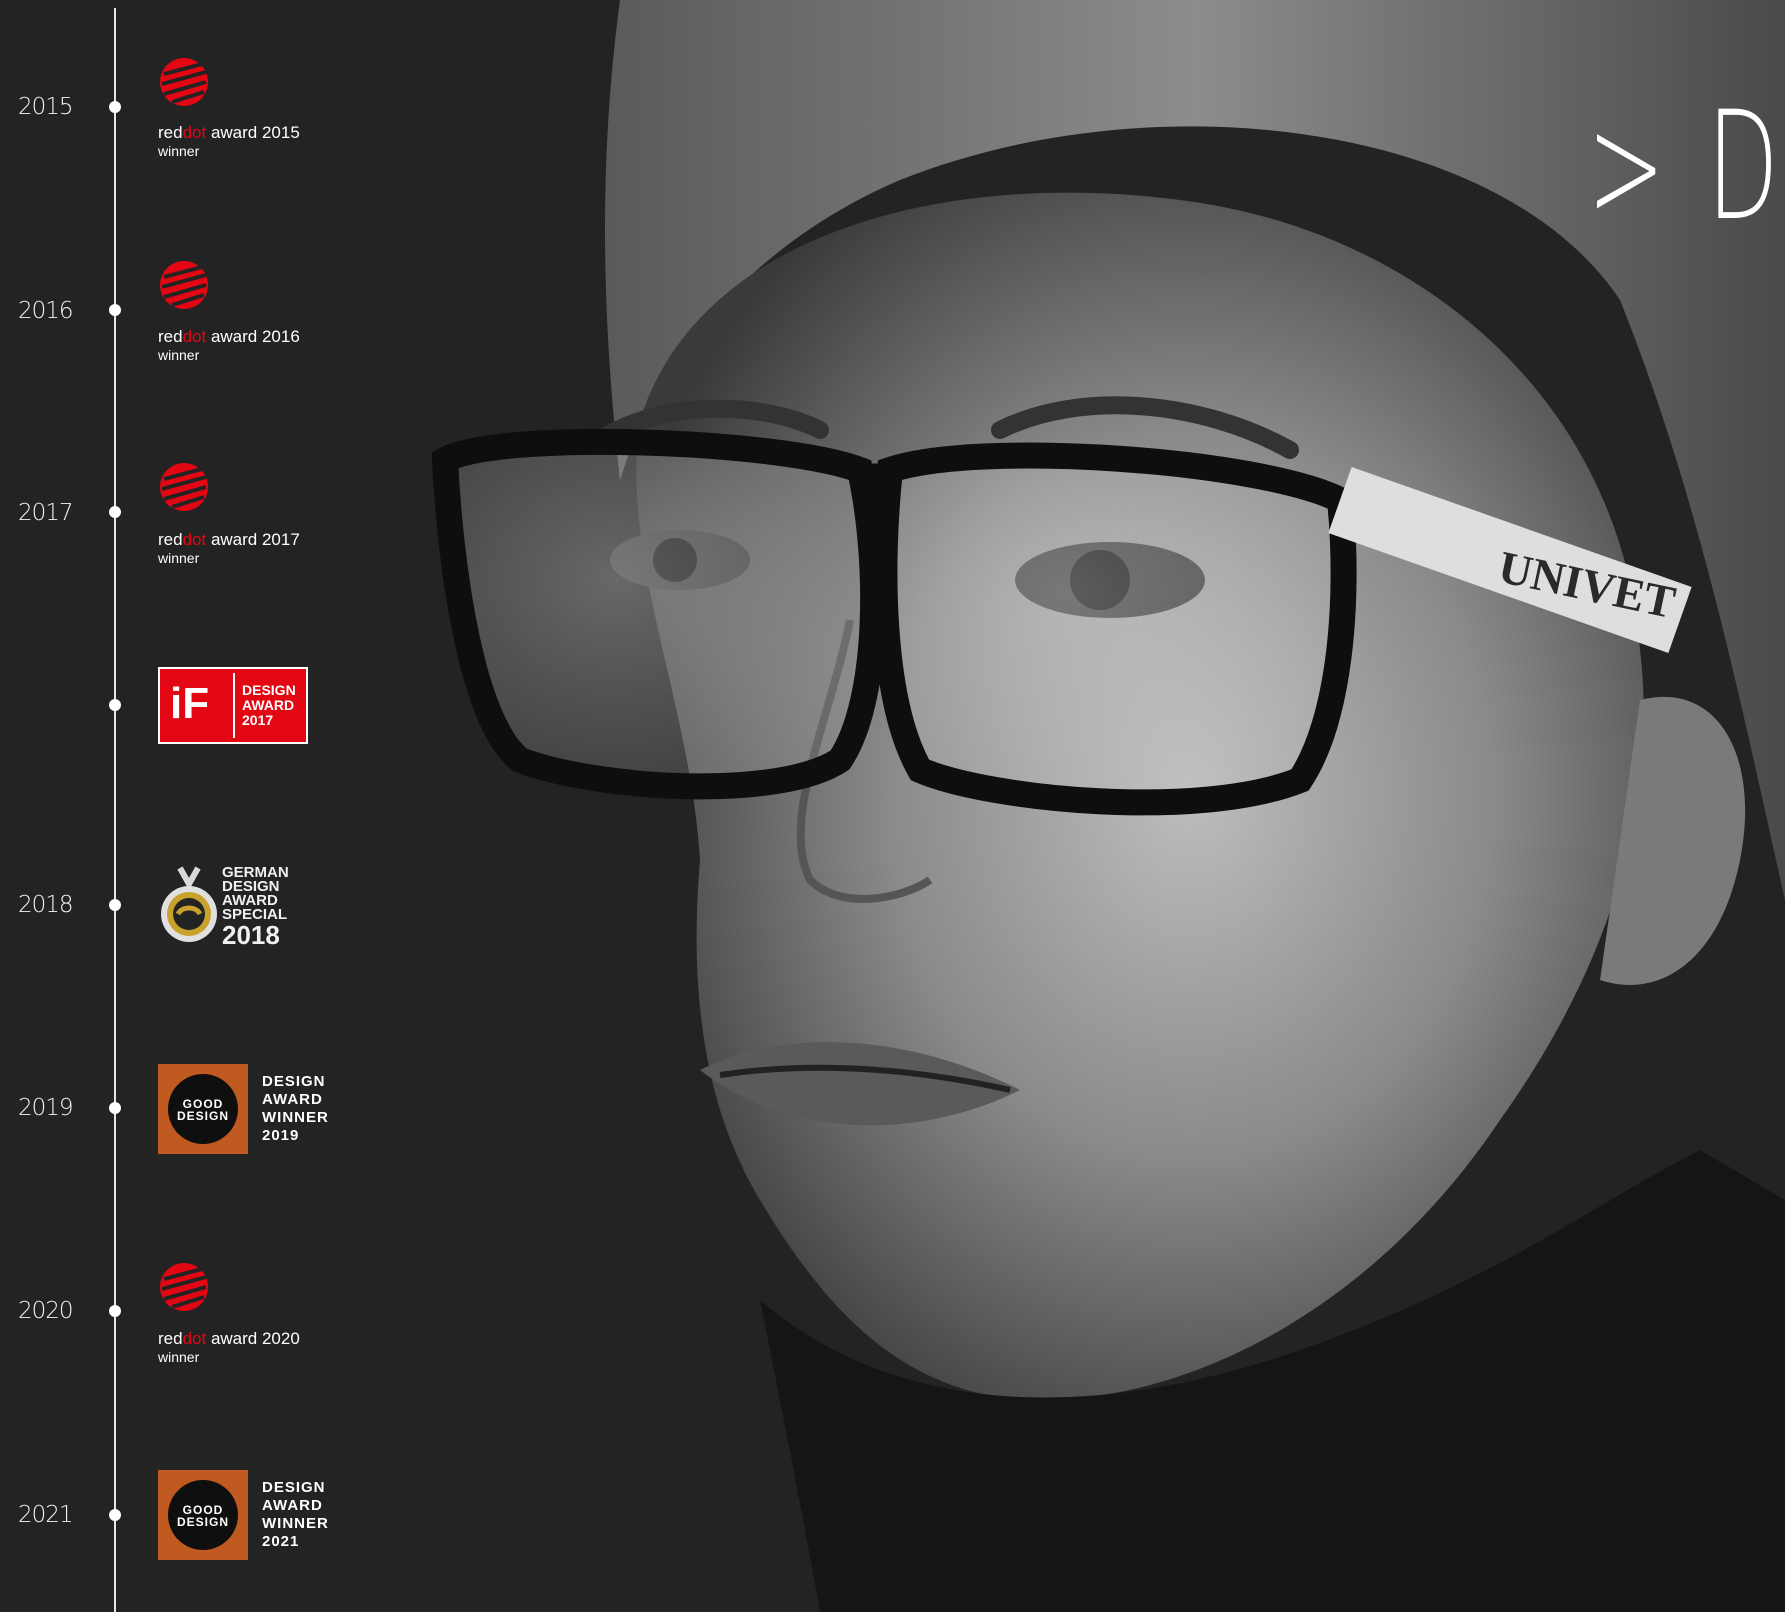 Image resolution: width=1785 pixels, height=1612 pixels. I want to click on timeline-year: 2016, so click(46, 311).